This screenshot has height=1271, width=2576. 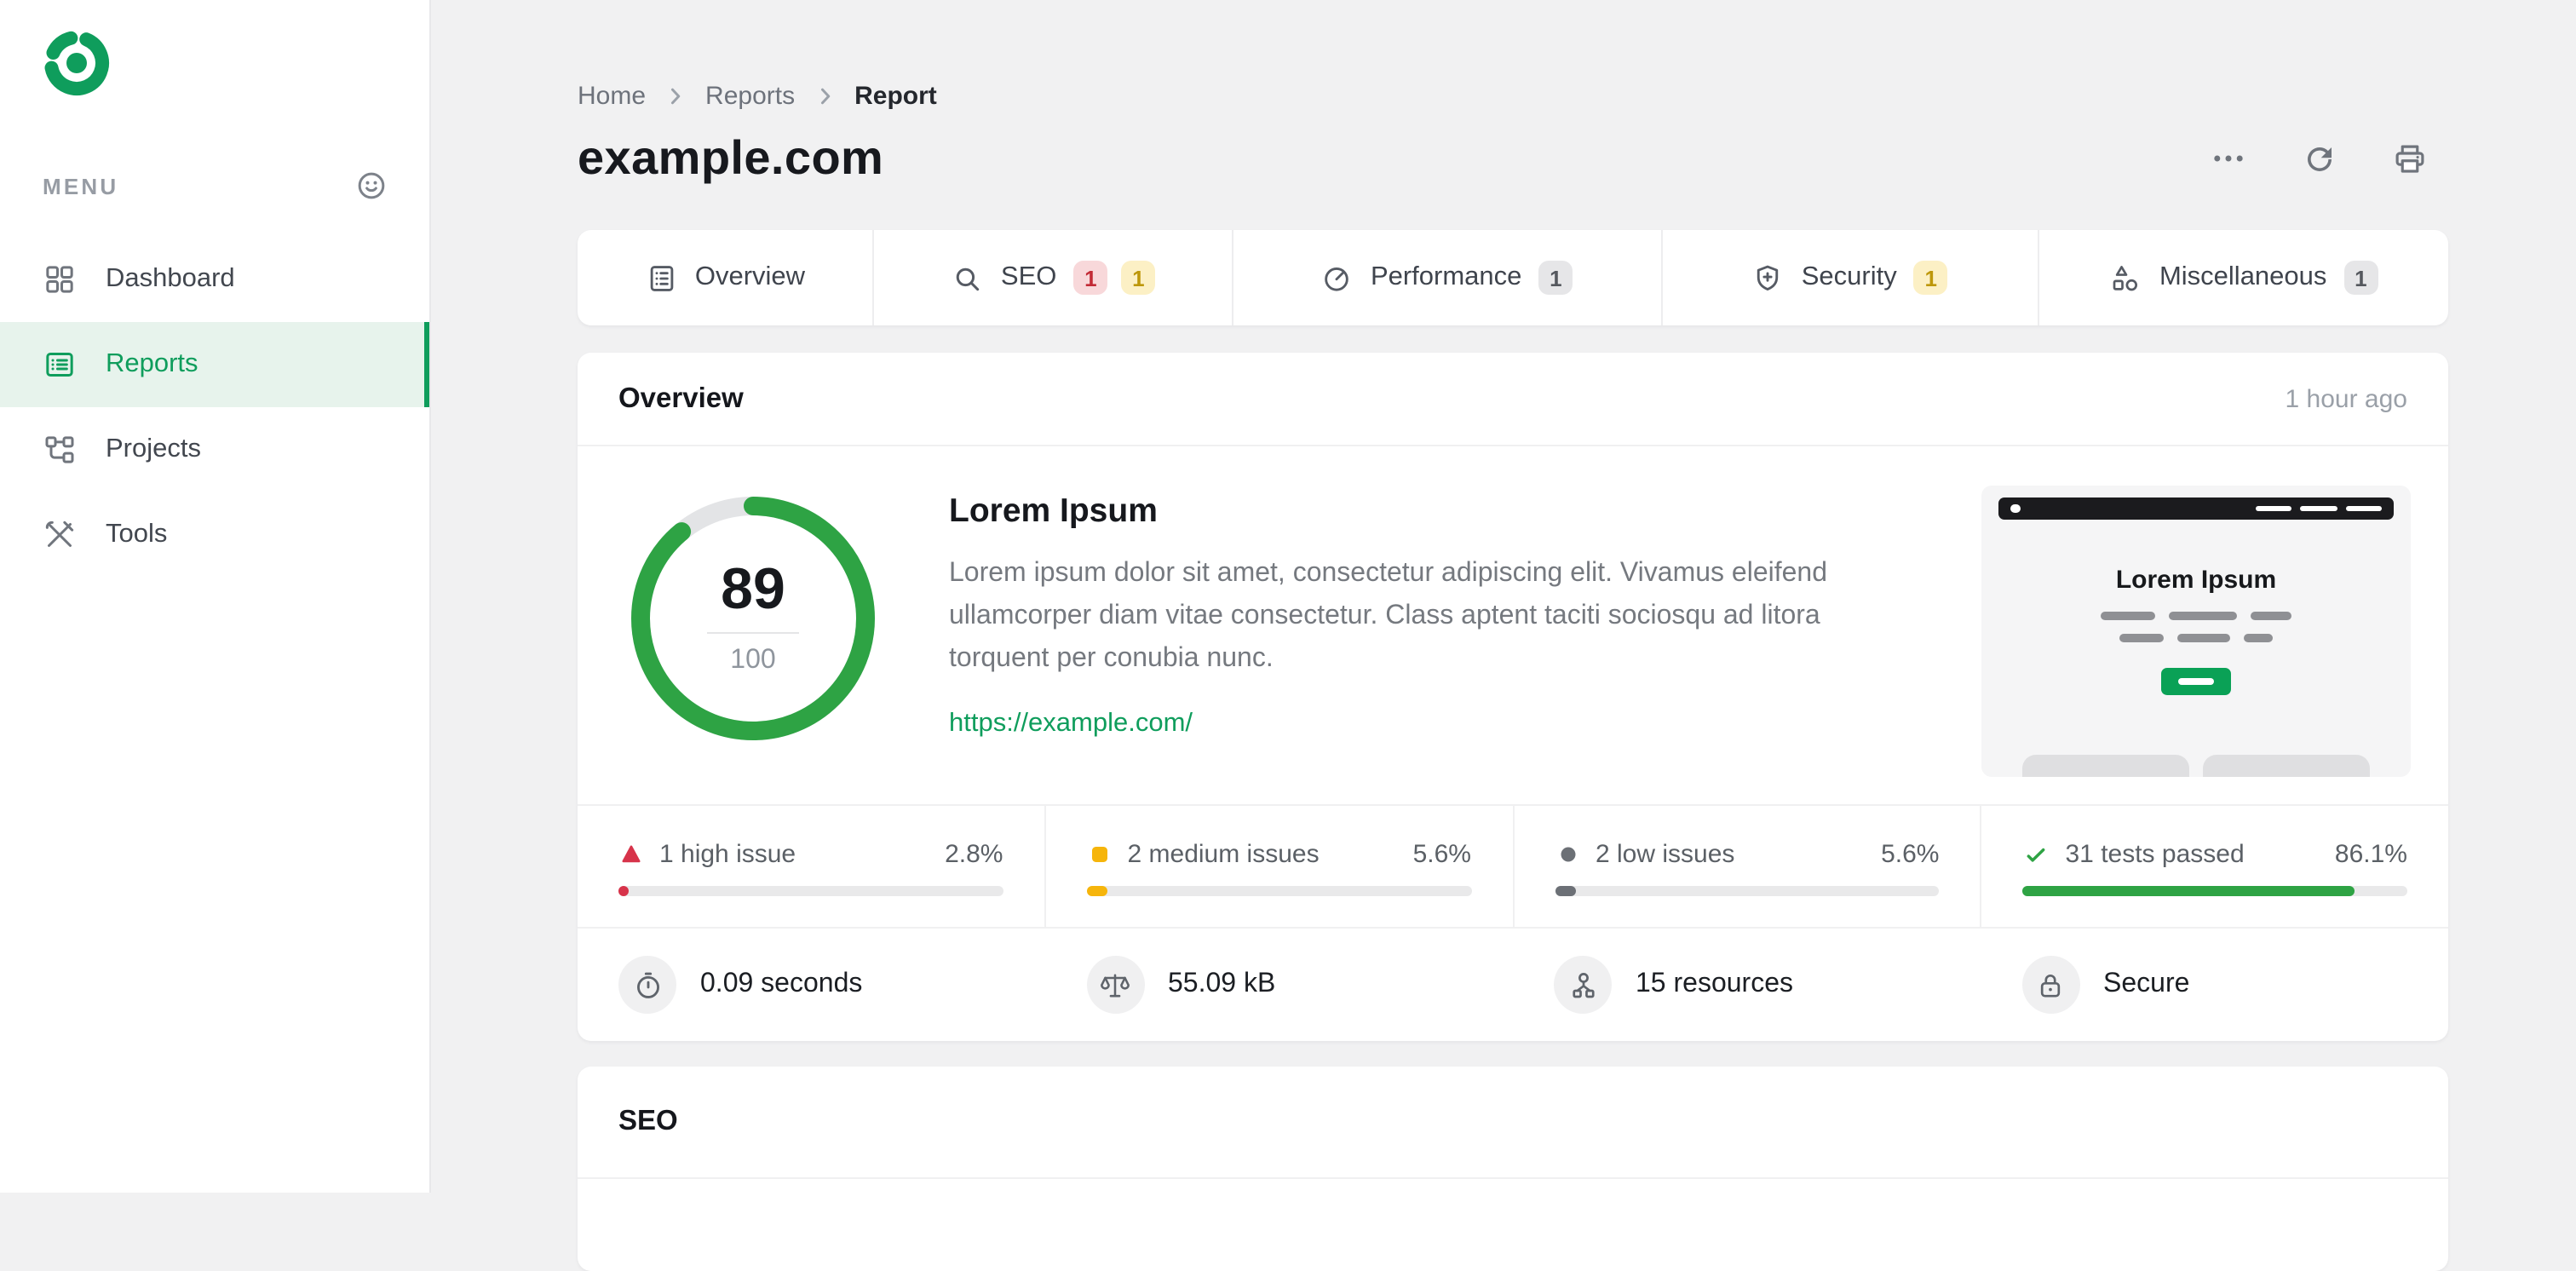 I want to click on menu-label: MENU, so click(x=81, y=185).